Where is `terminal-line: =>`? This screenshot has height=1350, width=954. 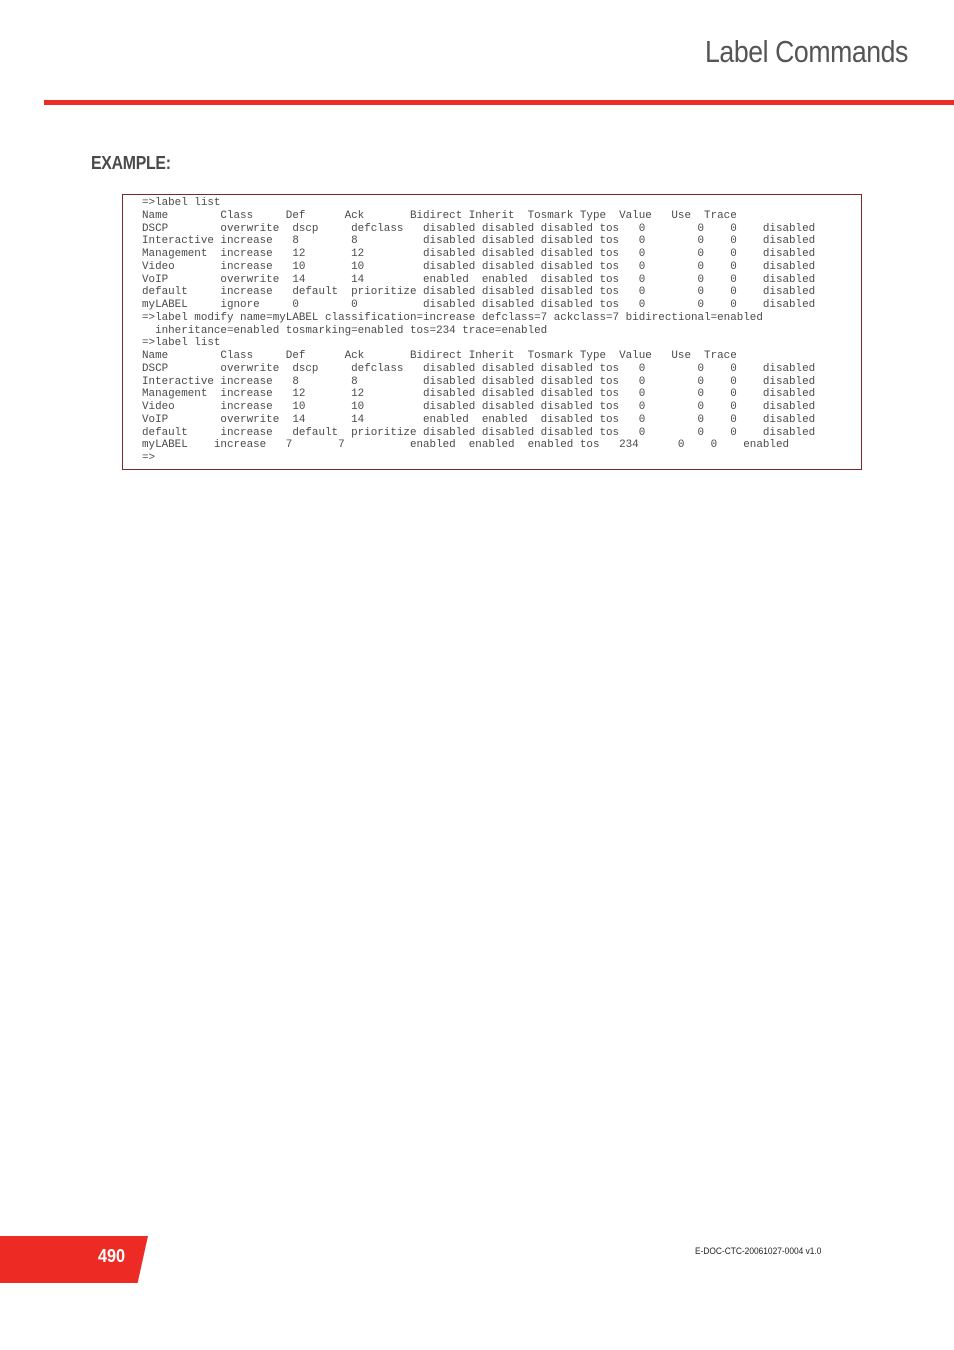
terminal-line: => is located at coordinates (149, 458).